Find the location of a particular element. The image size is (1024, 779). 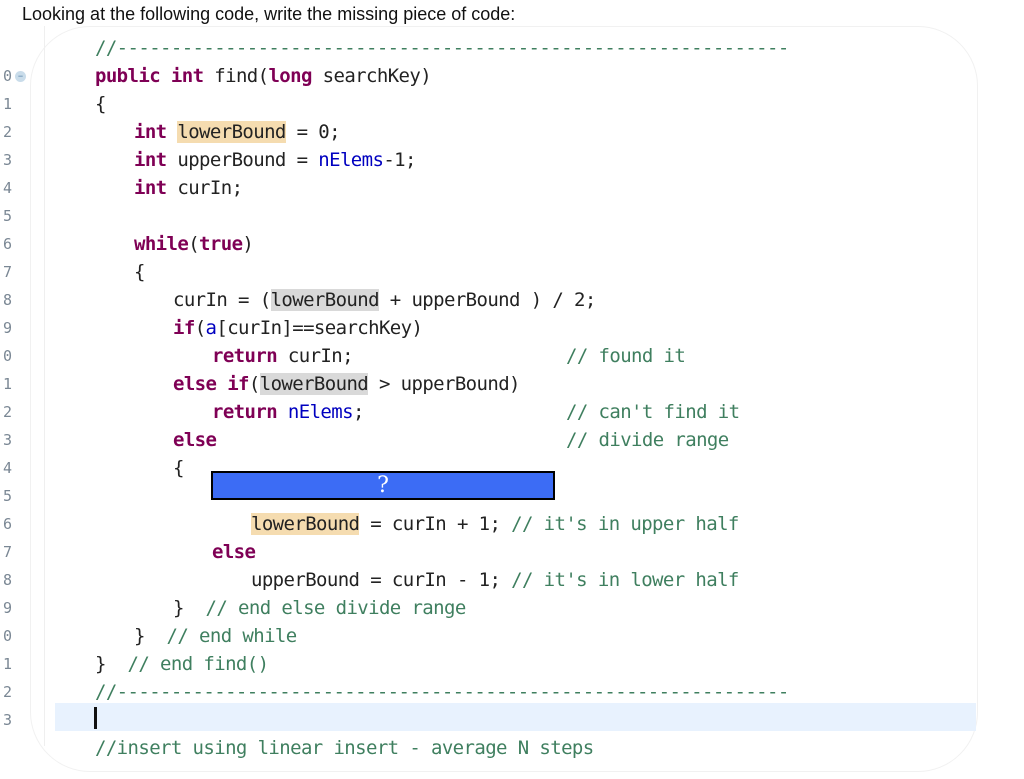

statement: curIn = (lowerBound + upperBound ) / 2; is located at coordinates (384, 300).